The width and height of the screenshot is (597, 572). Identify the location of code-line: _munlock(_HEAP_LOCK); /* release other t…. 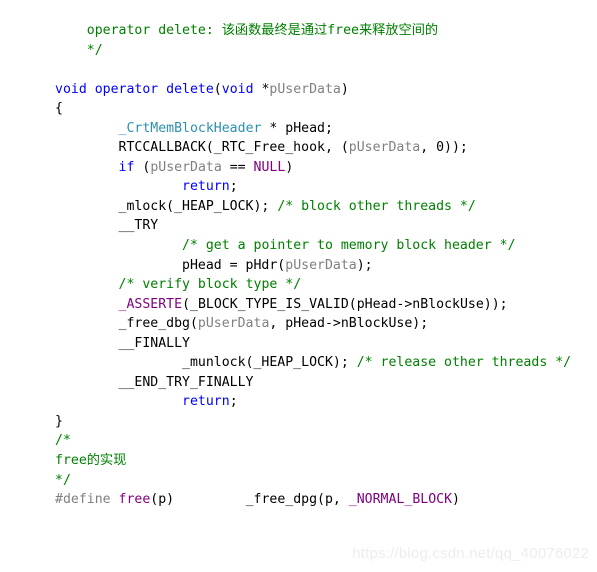
(313, 363).